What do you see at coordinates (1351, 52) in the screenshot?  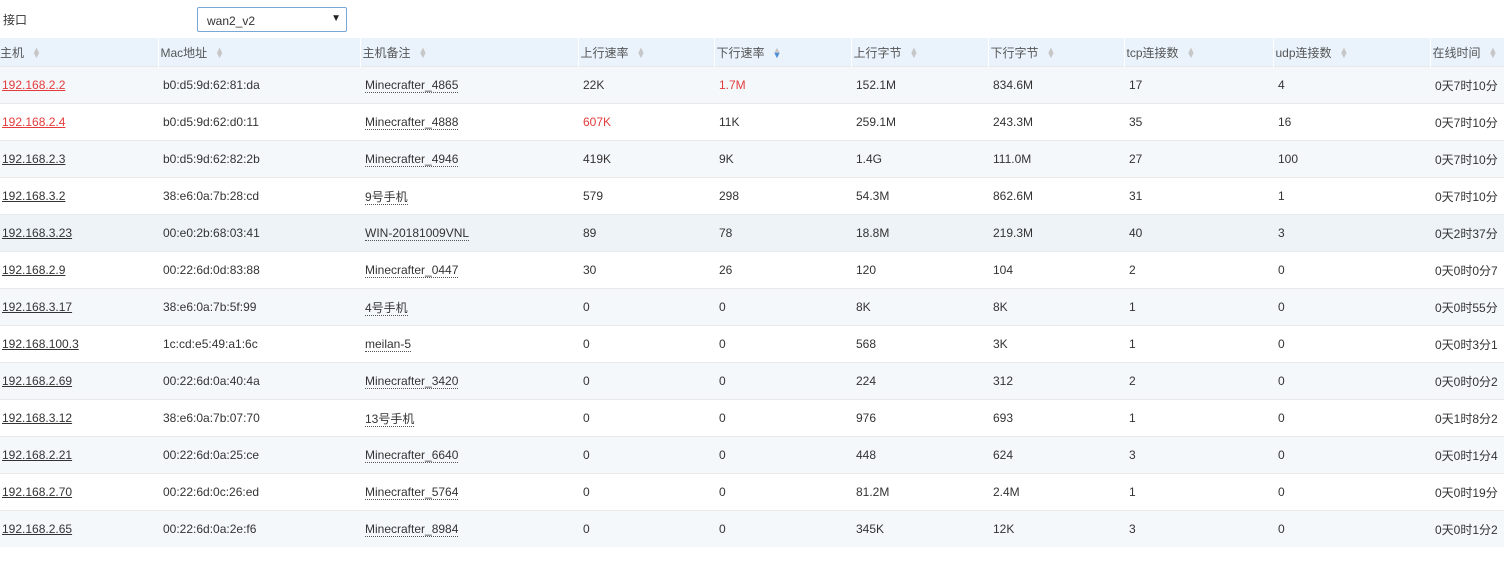 I see `column-header-udp: udp连接数 ▲ ▼` at bounding box center [1351, 52].